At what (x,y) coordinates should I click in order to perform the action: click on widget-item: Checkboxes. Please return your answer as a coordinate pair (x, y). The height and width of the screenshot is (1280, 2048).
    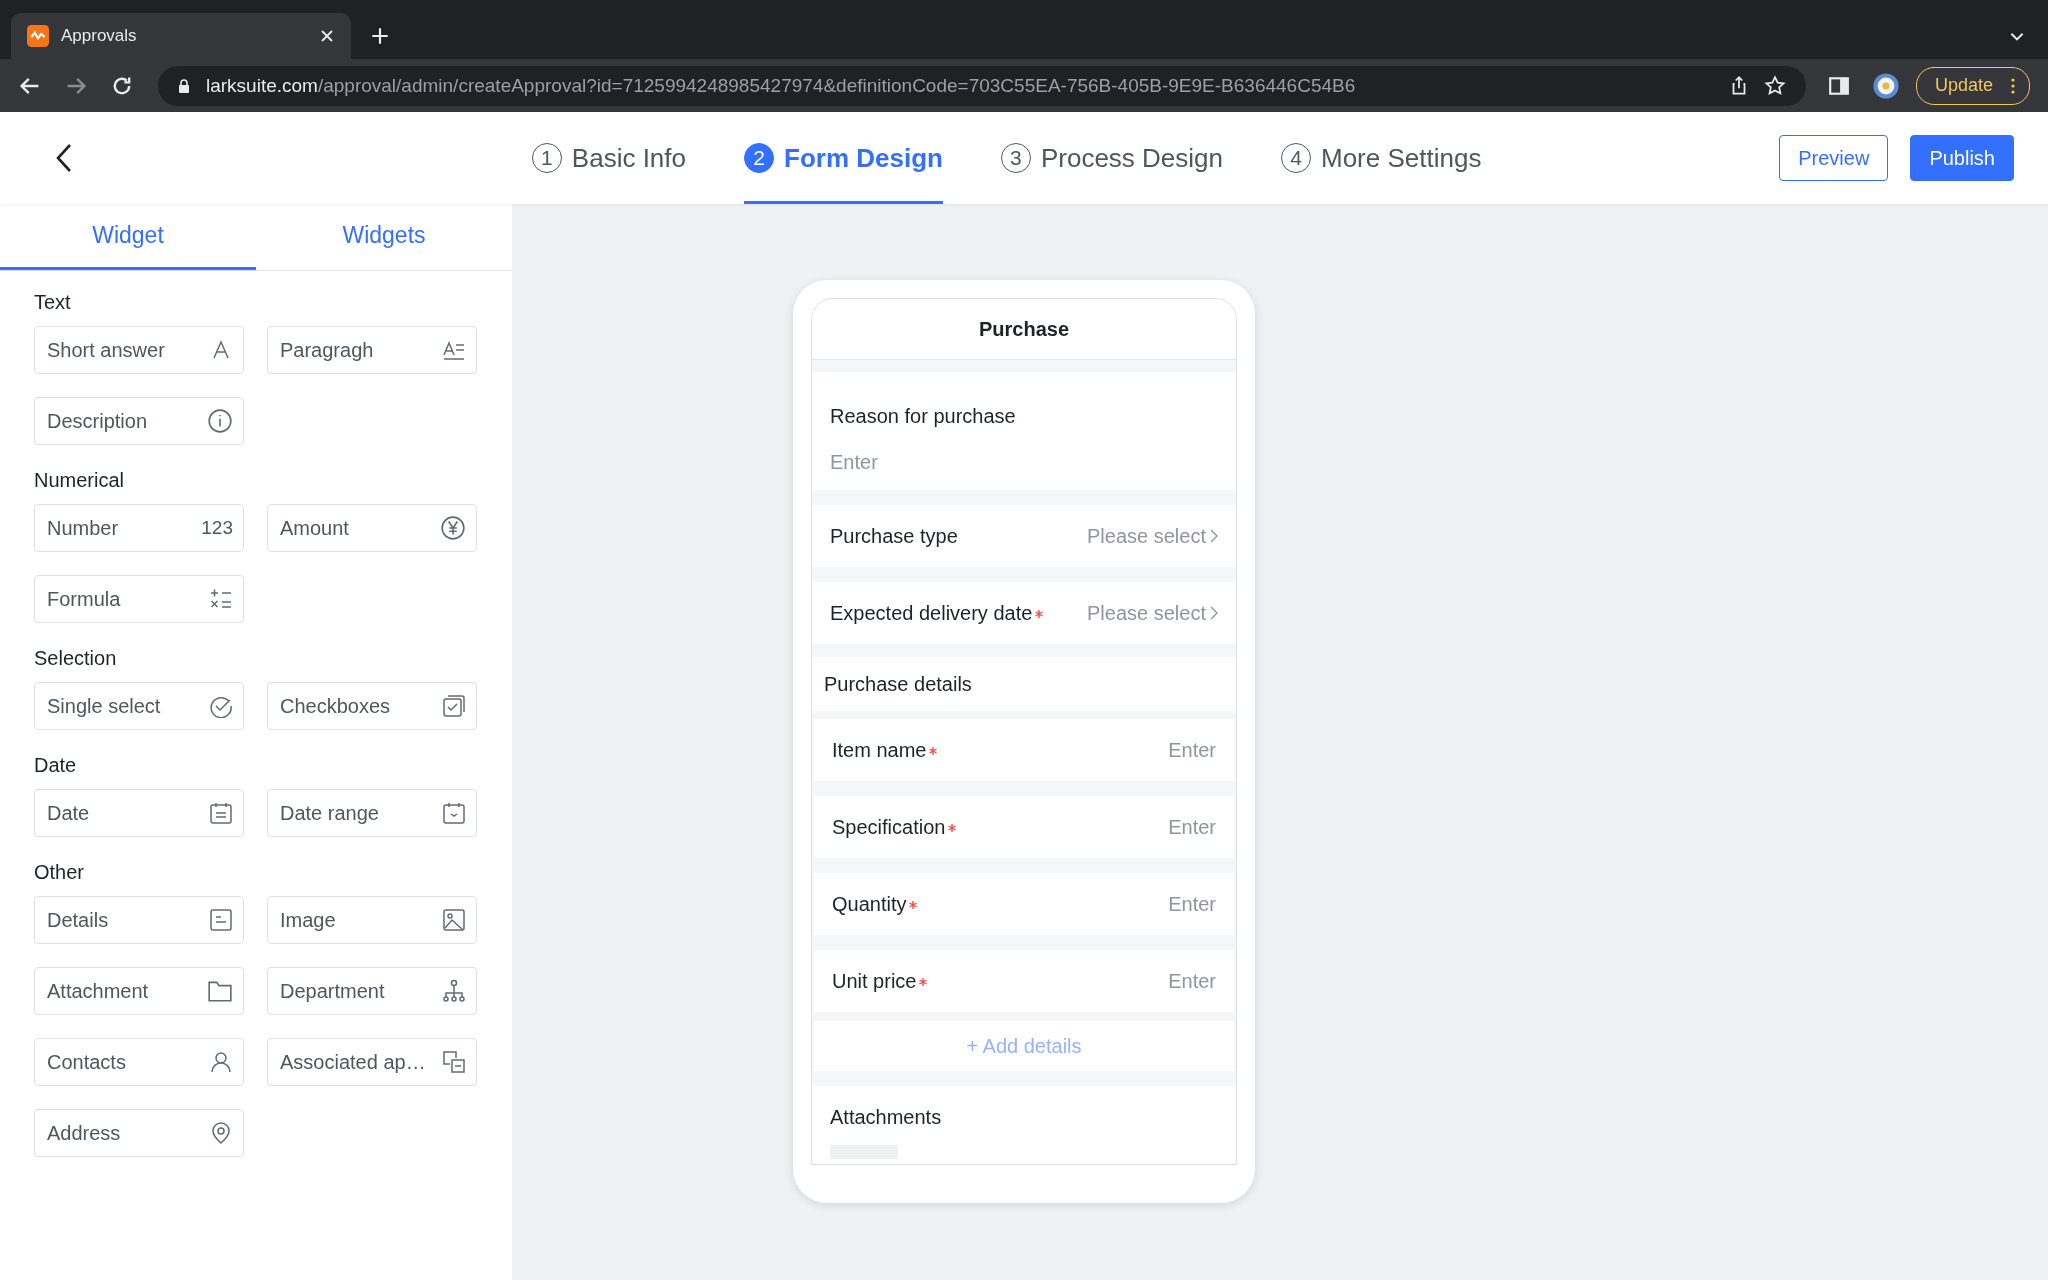
    Looking at the image, I should click on (372, 706).